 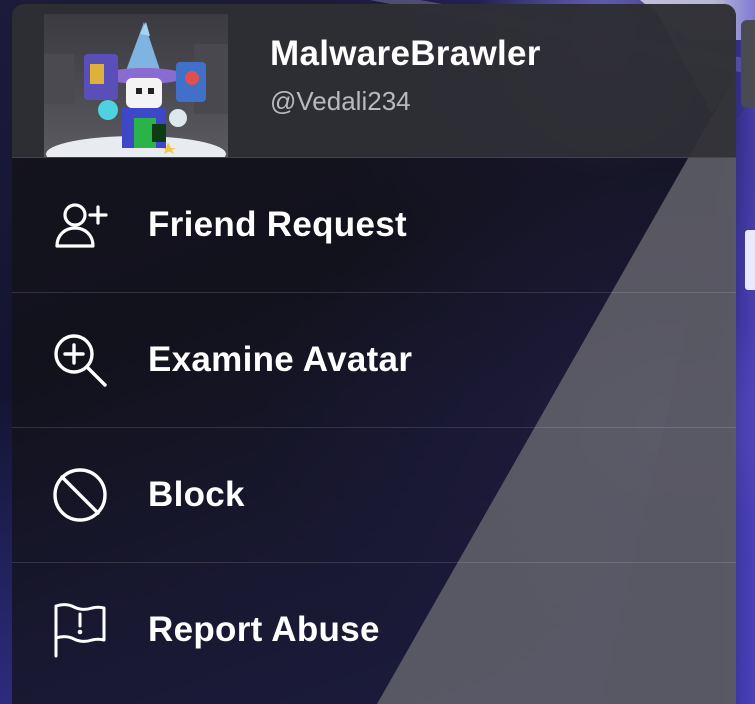 I want to click on report-flag-icon, so click(x=80, y=630).